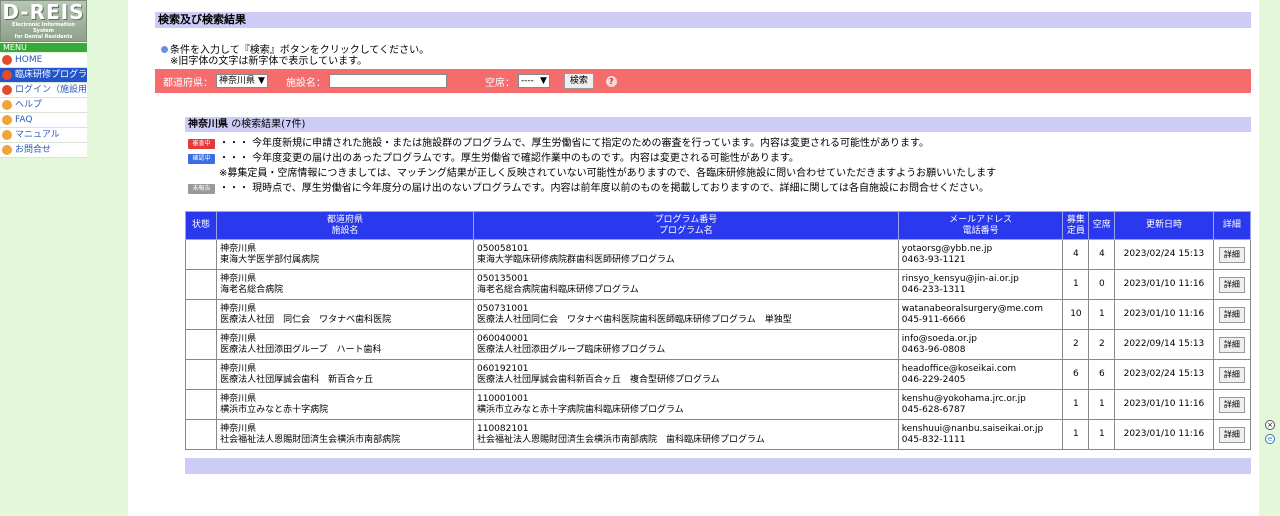  Describe the element at coordinates (933, 349) in the screenshot. I see `phone-text: 0463-96-0808` at that location.